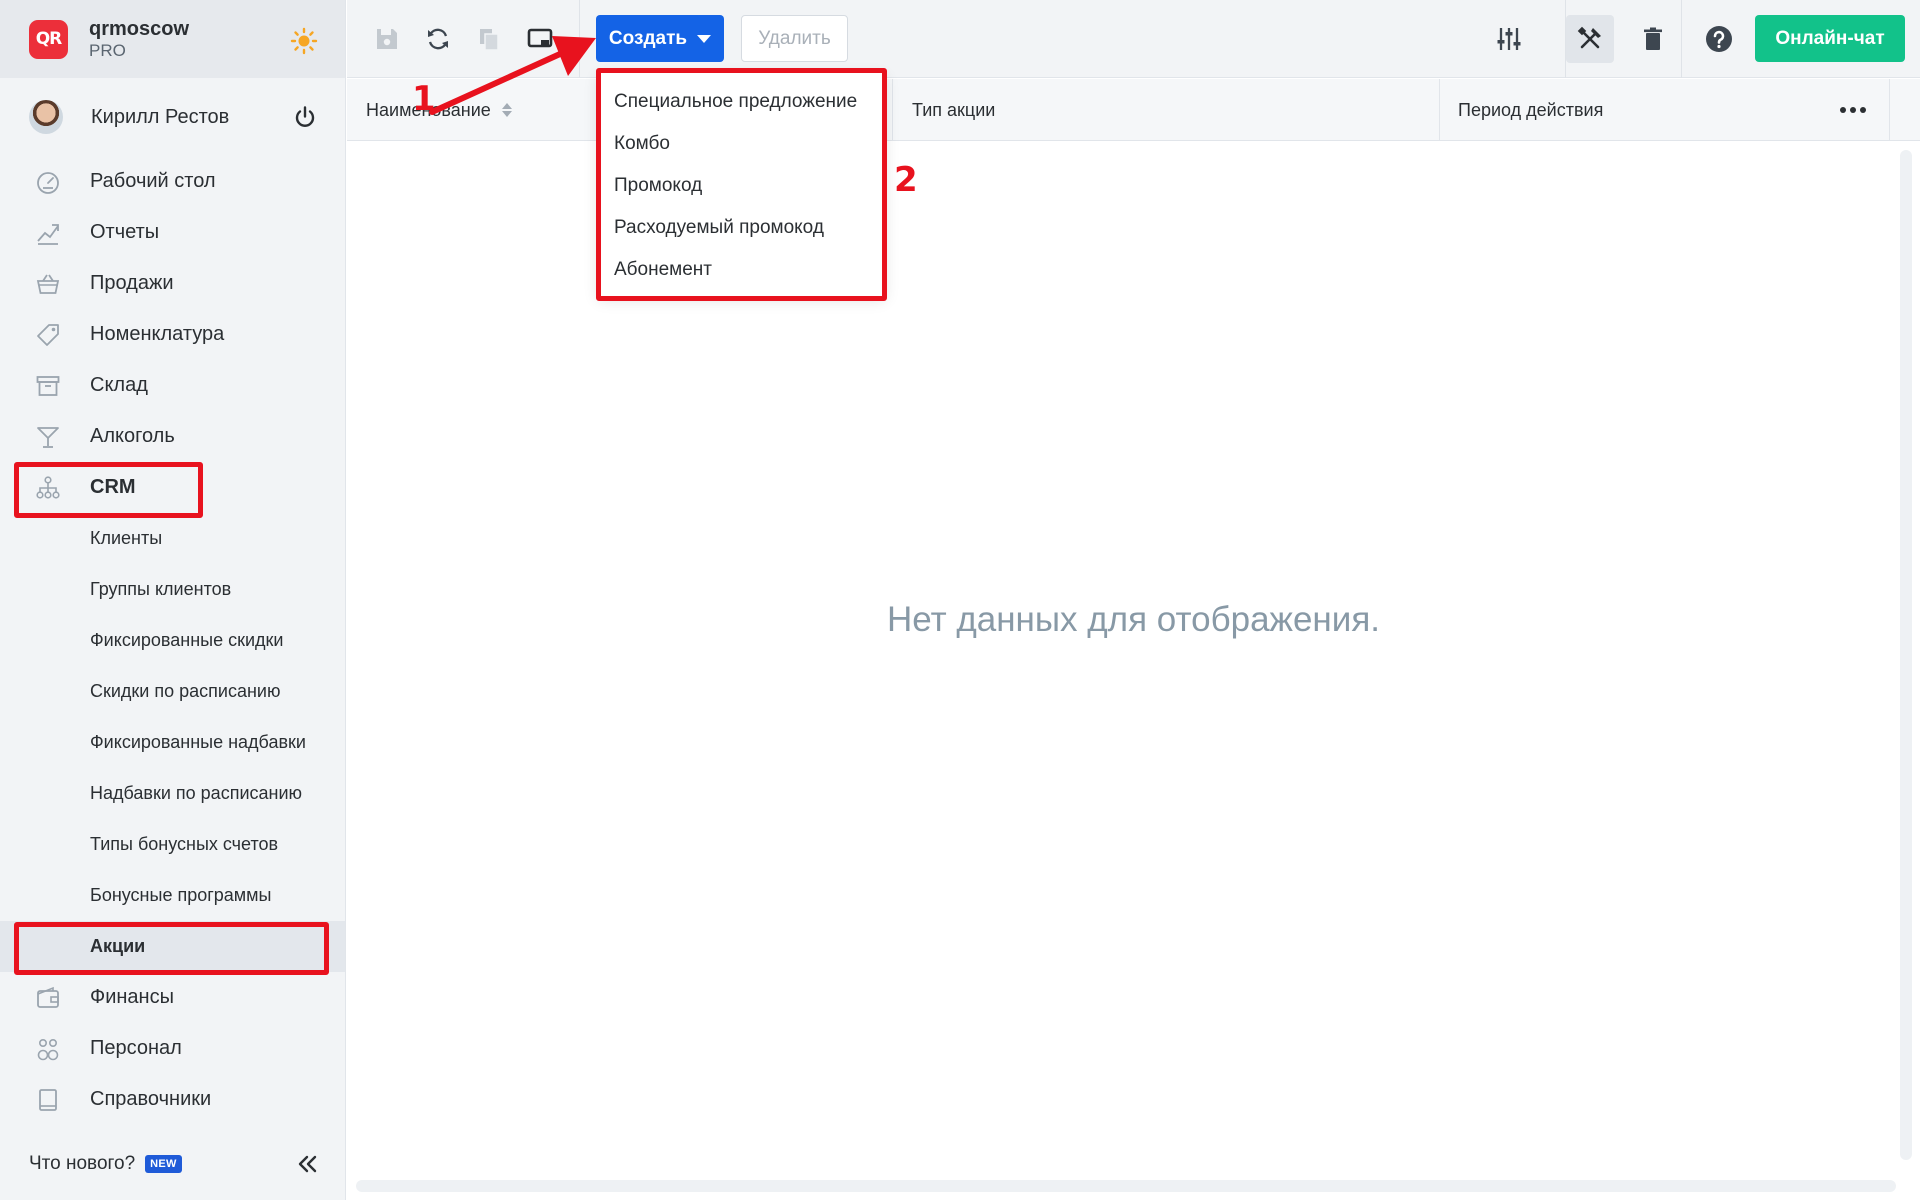  I want to click on nav-item-dashboard: Рабочий стол, so click(172, 181).